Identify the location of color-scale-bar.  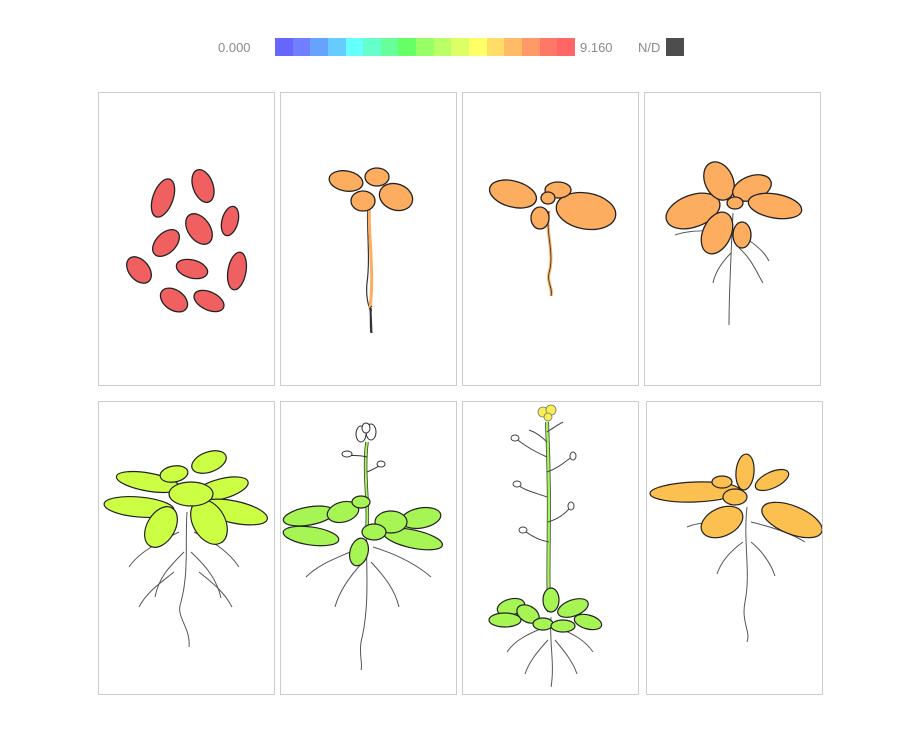
(425, 47).